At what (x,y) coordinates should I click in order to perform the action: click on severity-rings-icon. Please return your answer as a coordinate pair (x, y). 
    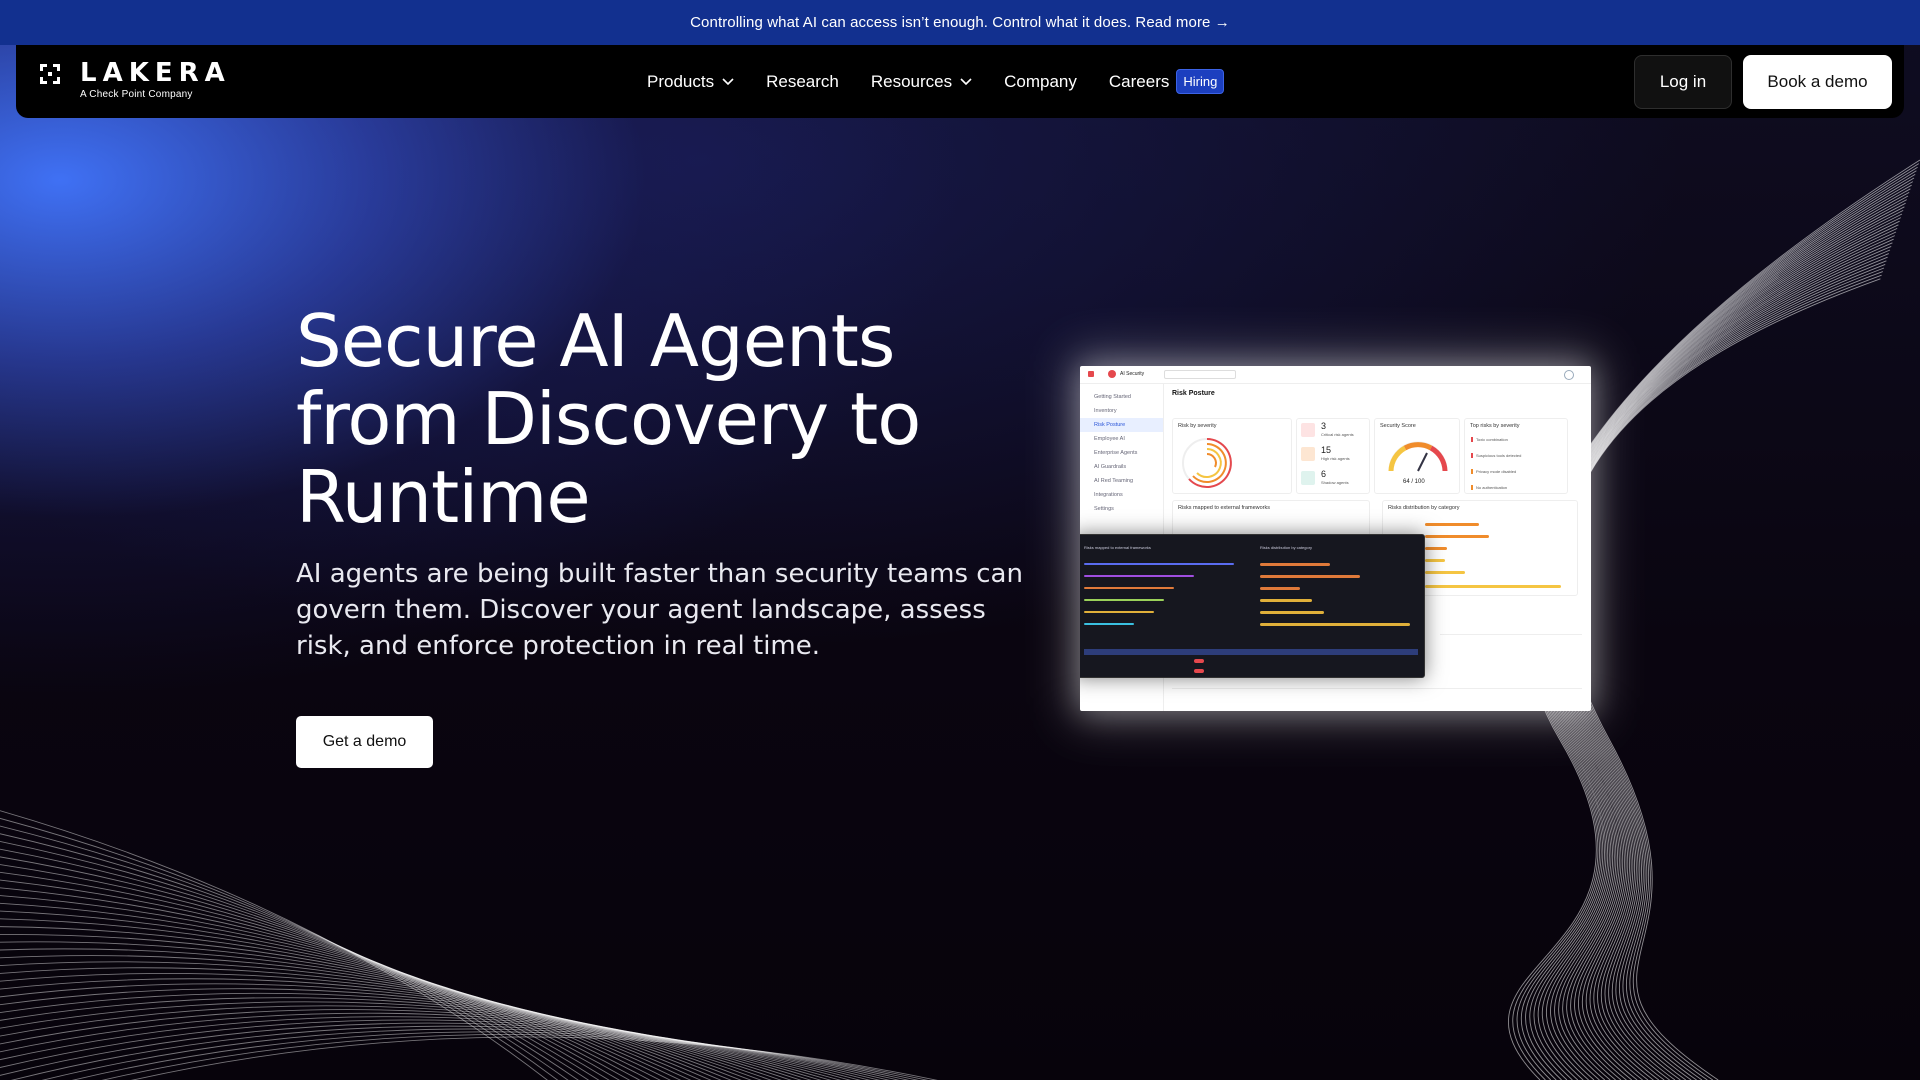
    Looking at the image, I should click on (1207, 463).